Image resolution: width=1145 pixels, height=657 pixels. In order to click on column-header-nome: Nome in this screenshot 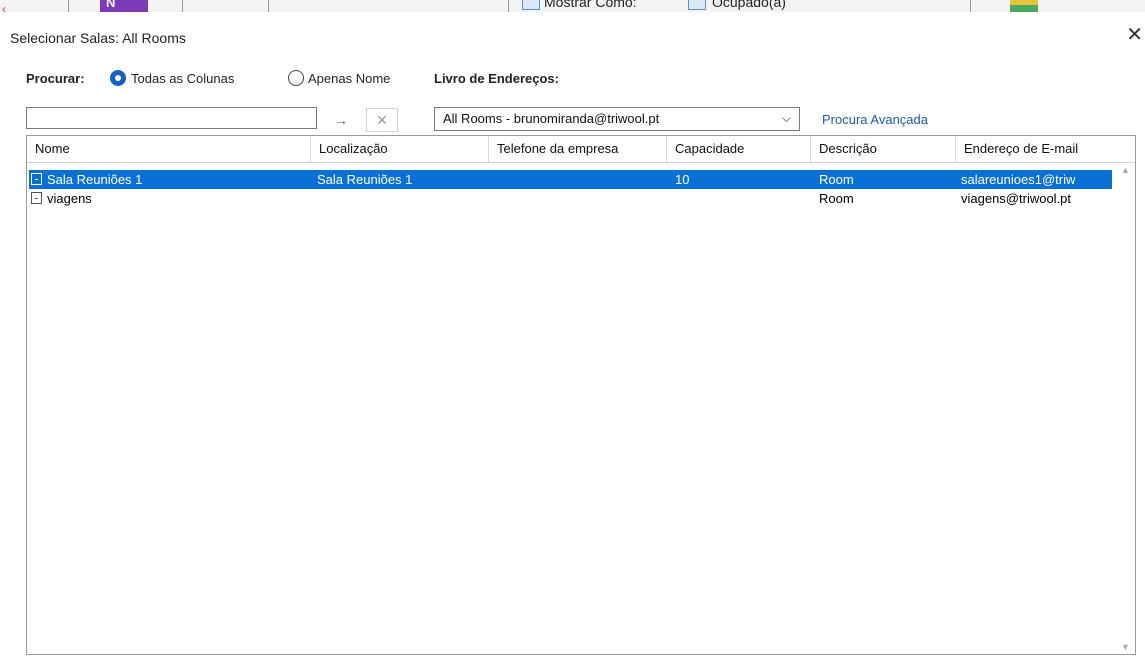, I will do `click(169, 149)`.